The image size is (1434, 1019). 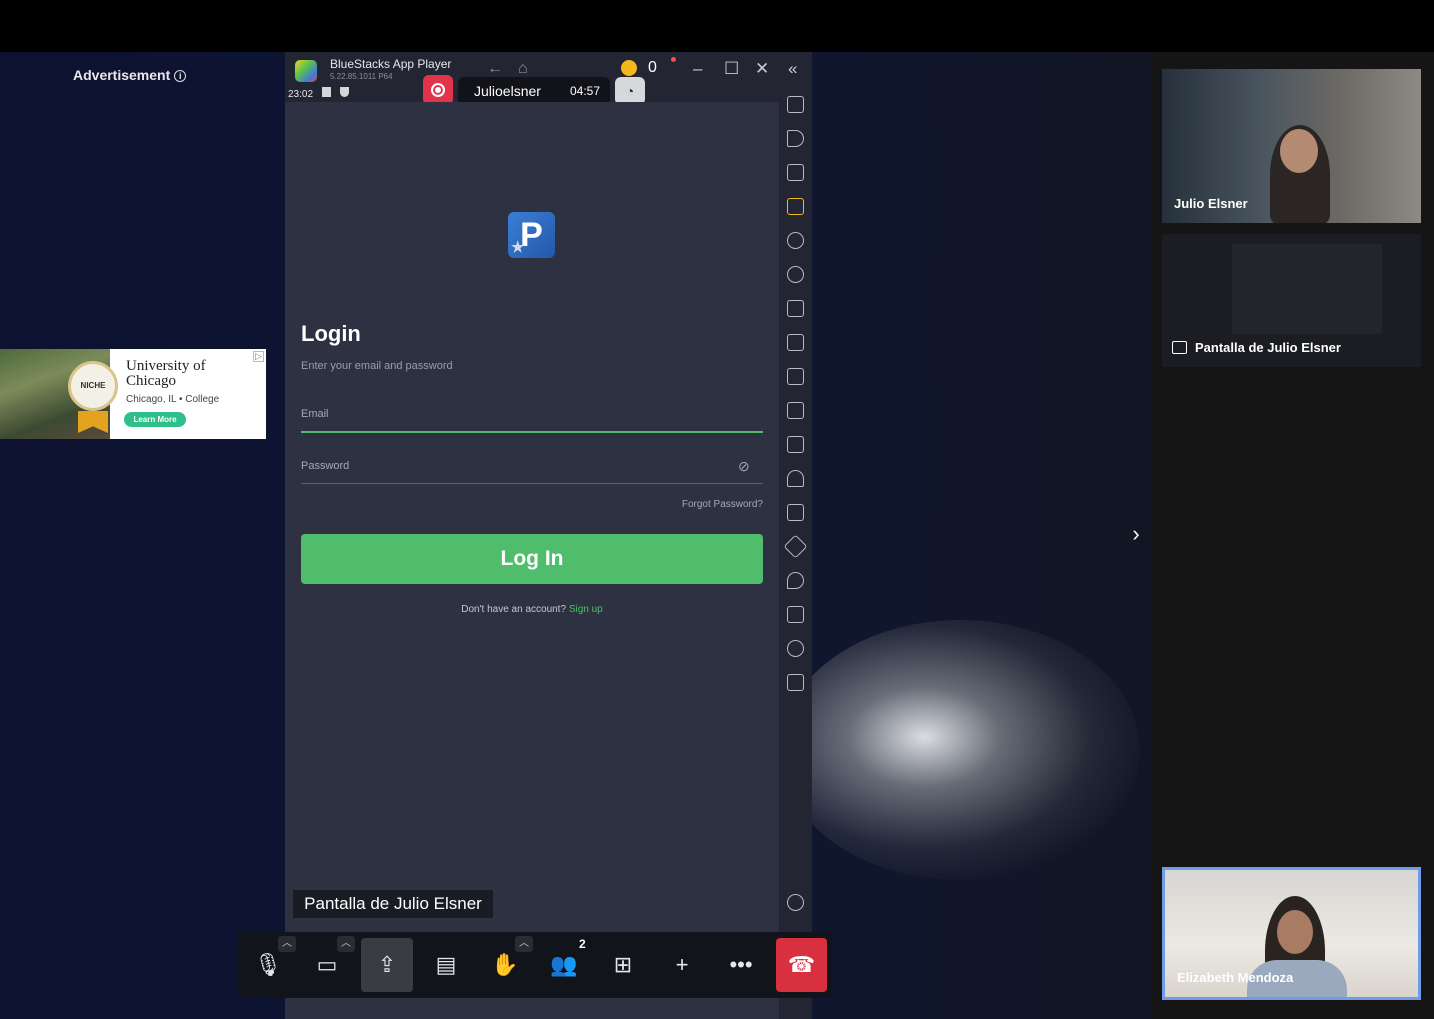 What do you see at coordinates (93, 386) in the screenshot?
I see `niche-seal-icon: NICHE` at bounding box center [93, 386].